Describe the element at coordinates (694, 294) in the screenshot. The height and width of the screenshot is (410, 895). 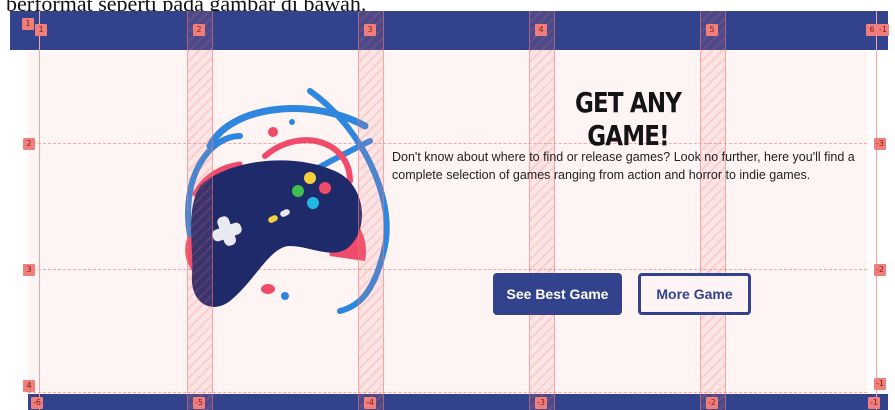
I see `more-game-button: More Game` at that location.